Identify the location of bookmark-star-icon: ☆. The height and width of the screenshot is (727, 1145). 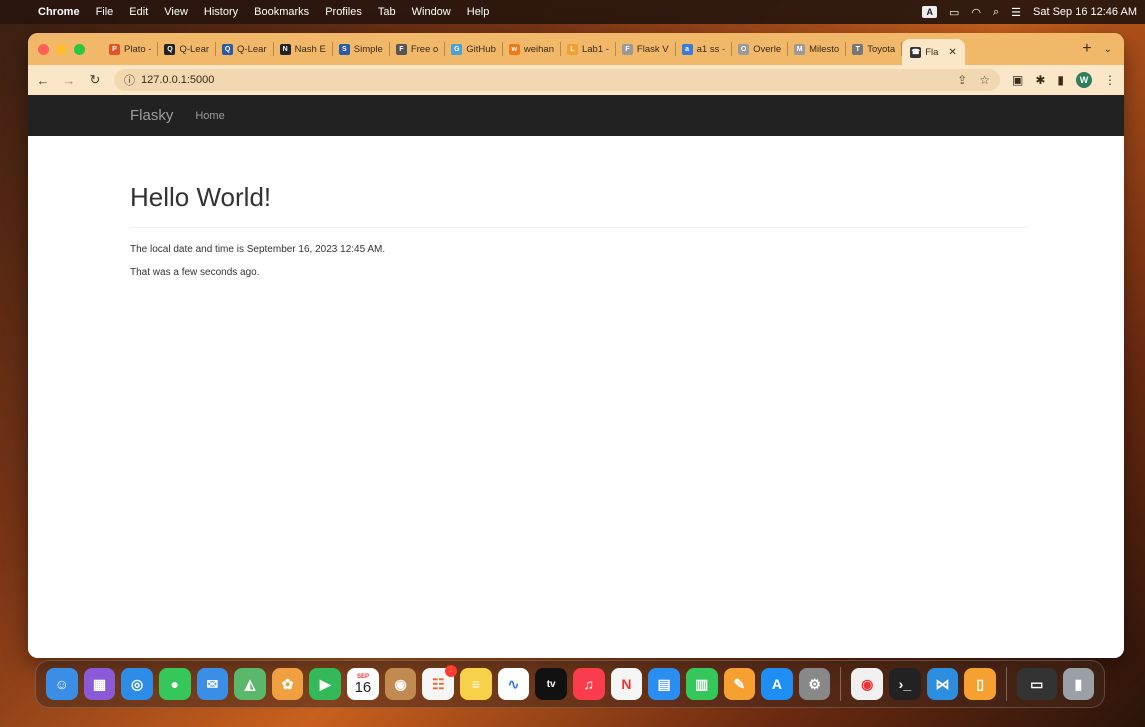
(984, 80).